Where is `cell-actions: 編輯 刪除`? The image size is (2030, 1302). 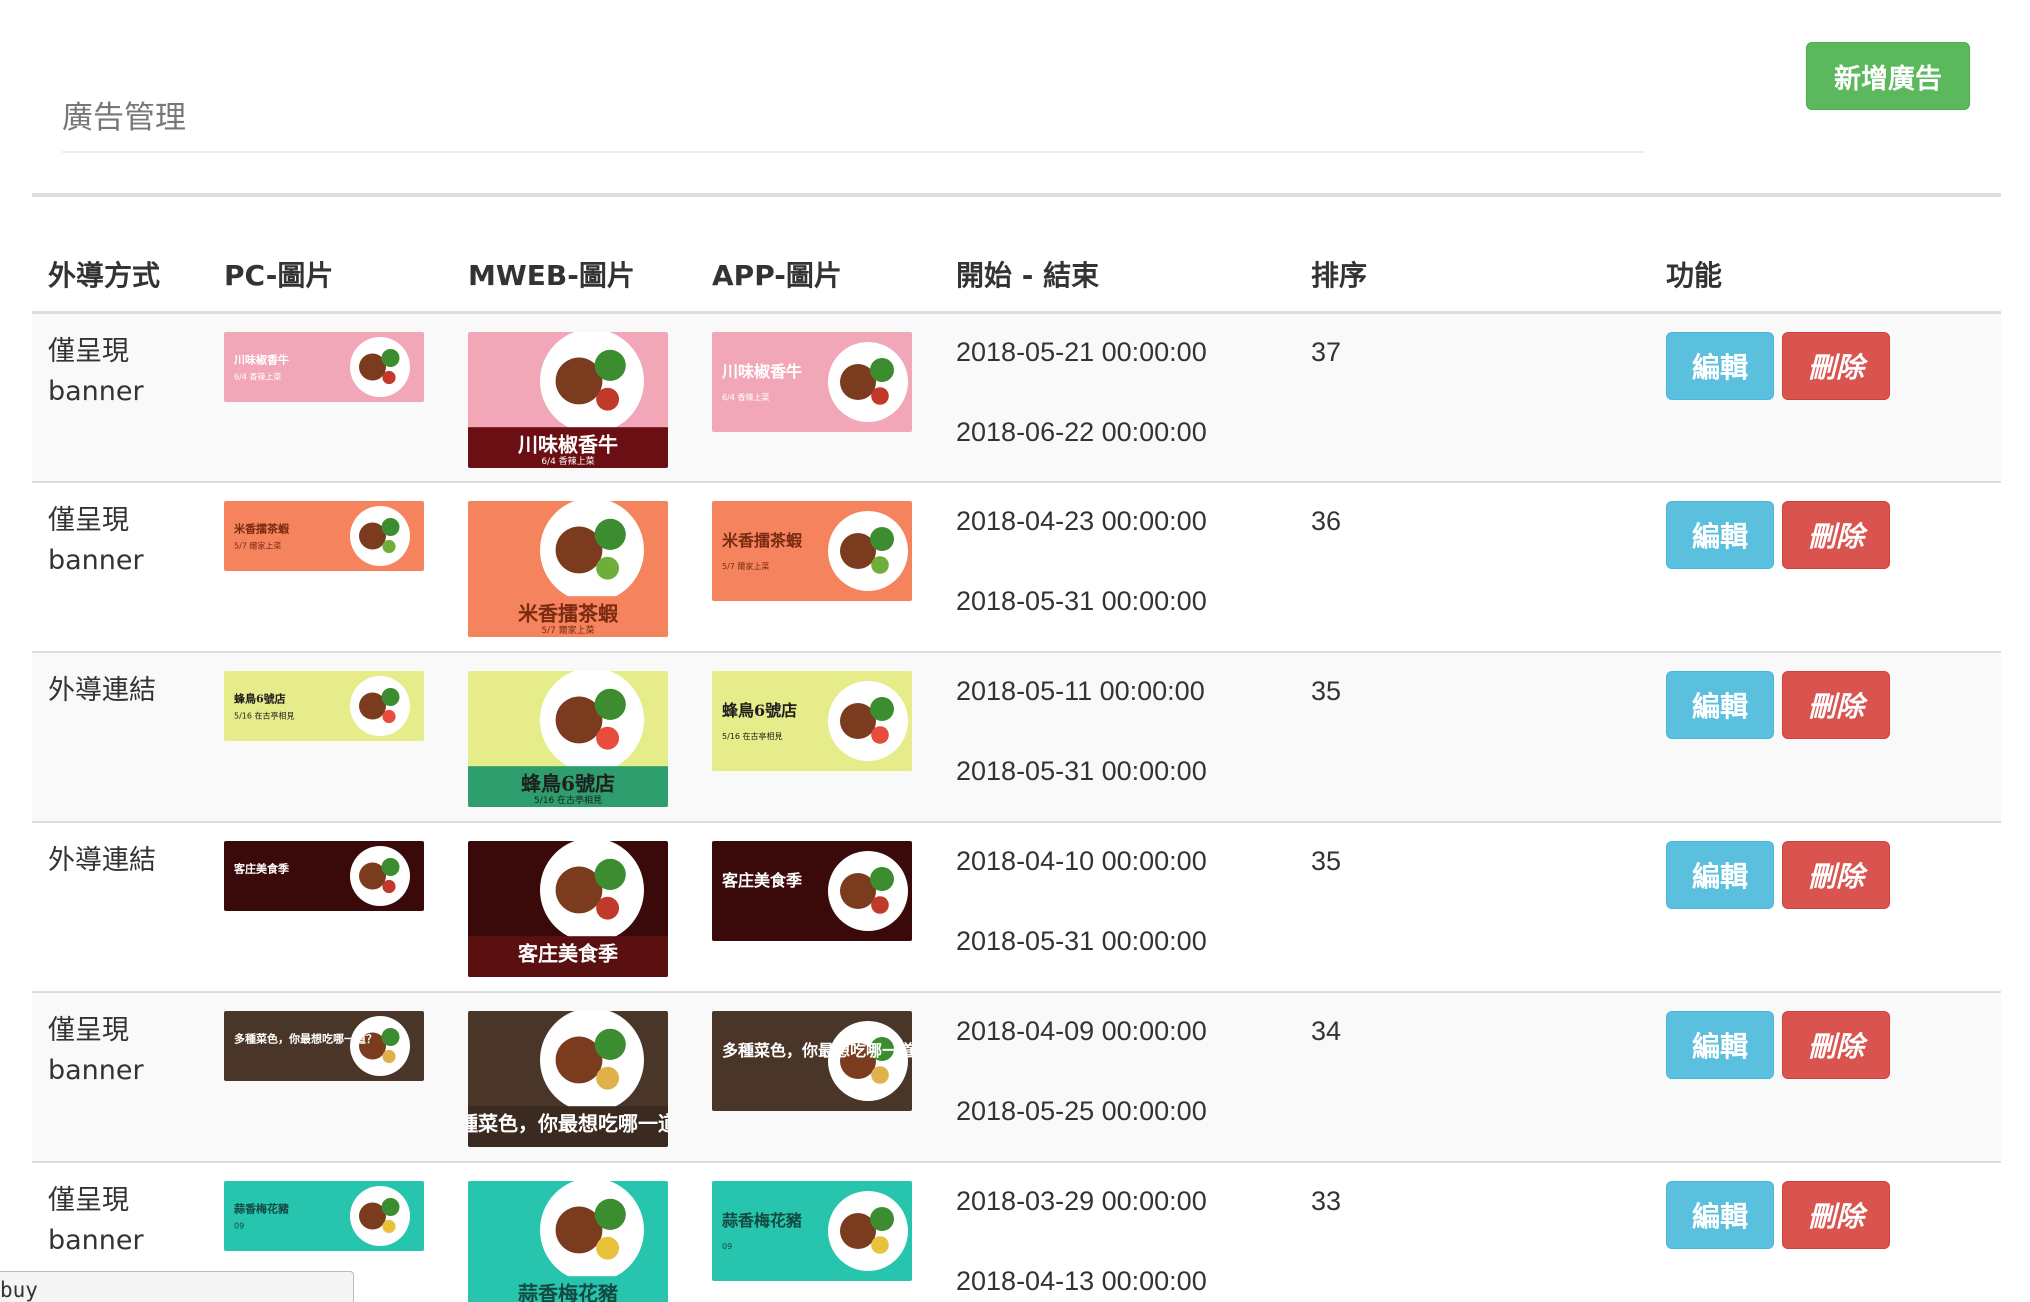 cell-actions: 編輯 刪除 is located at coordinates (1825, 396).